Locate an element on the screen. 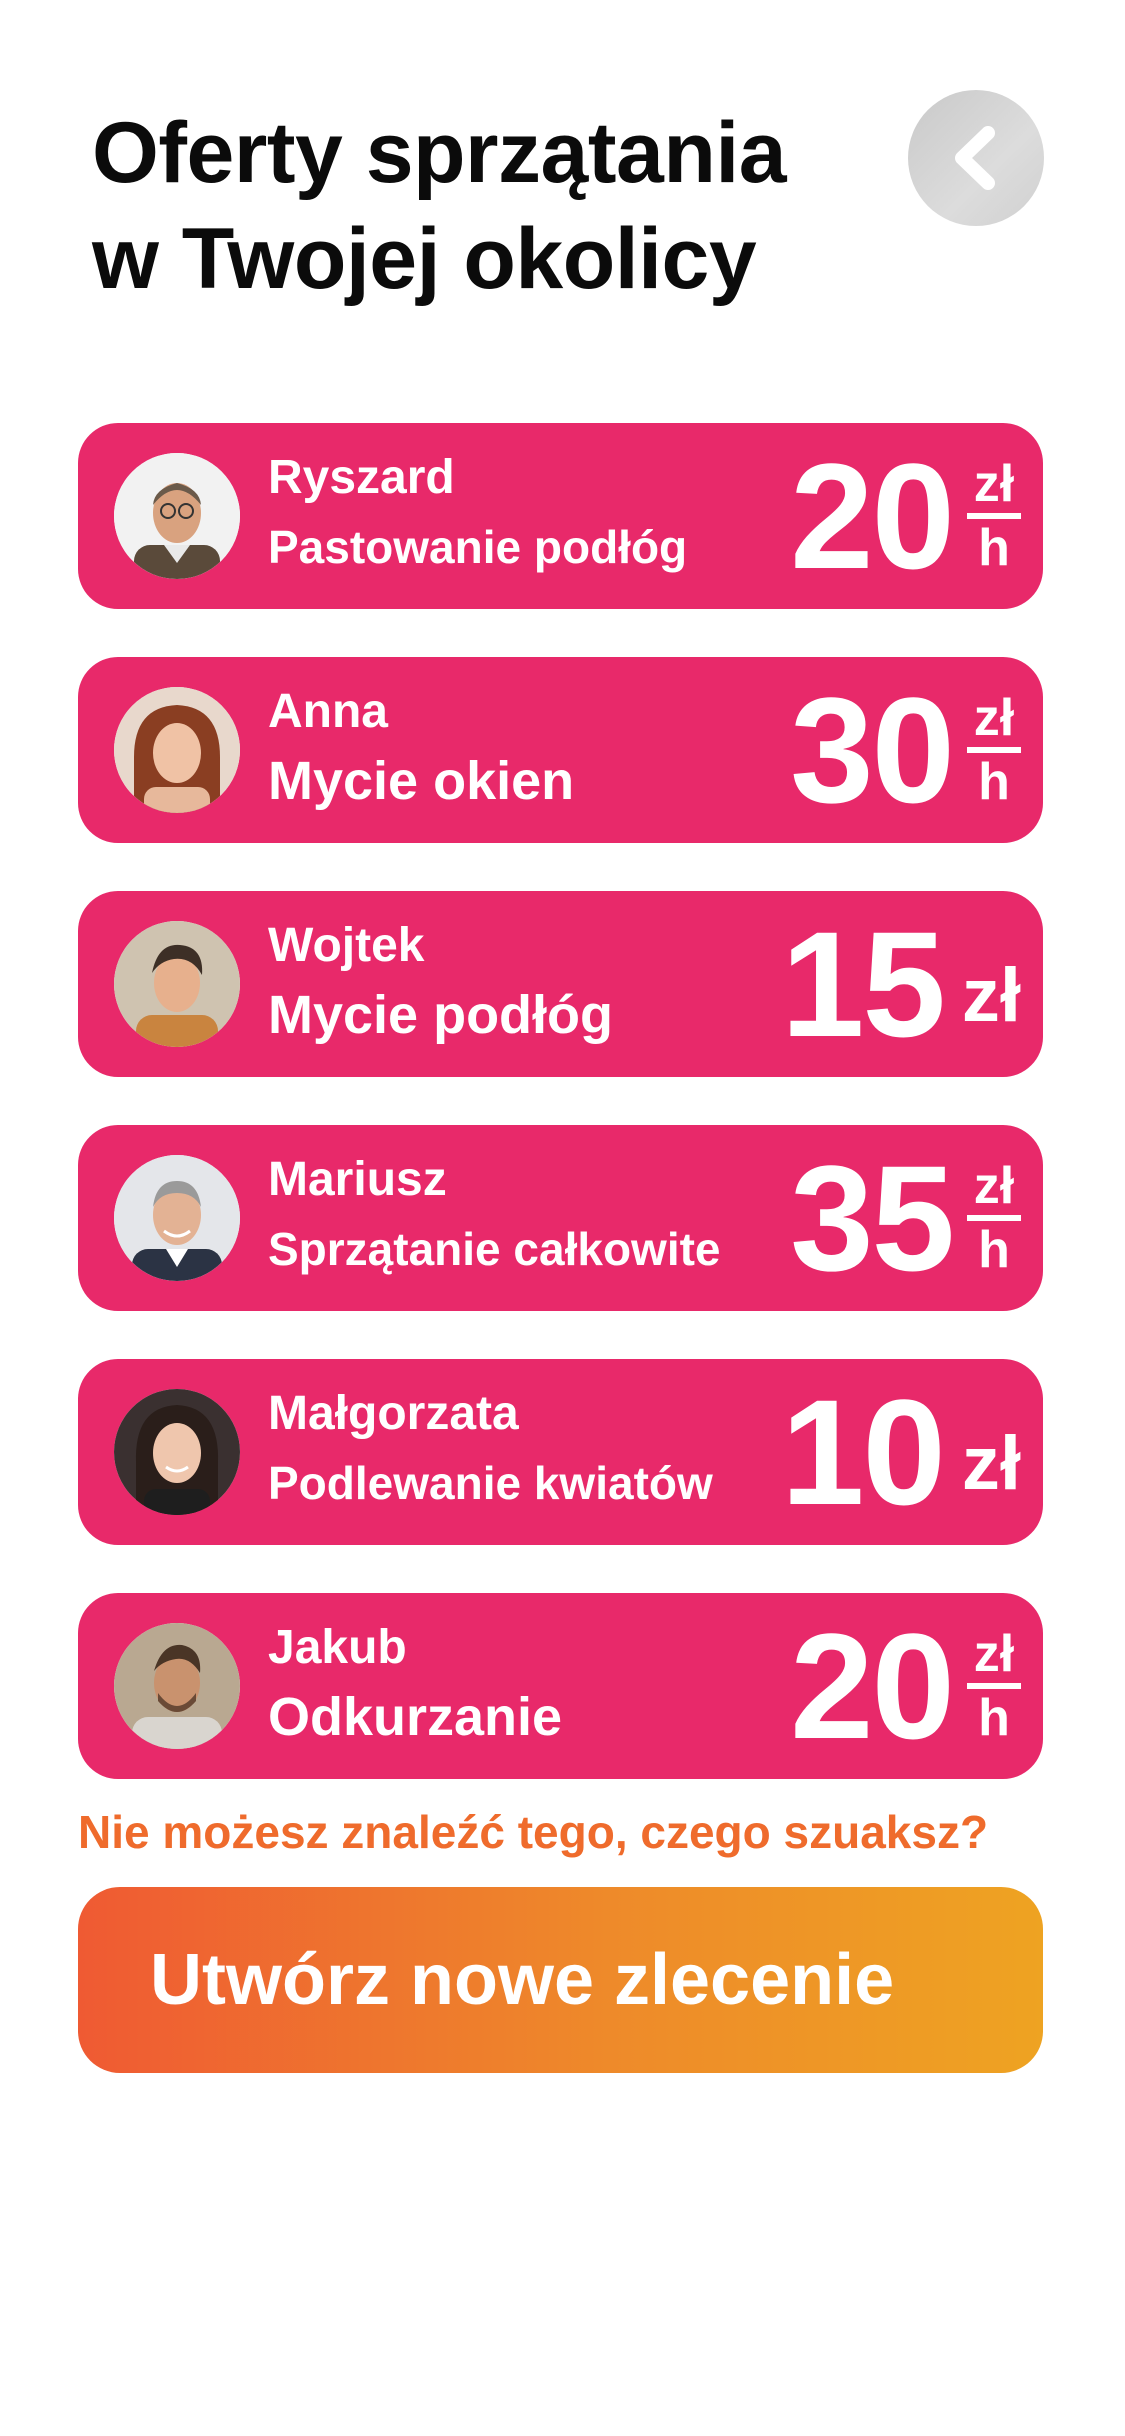  chevron-left-icon is located at coordinates (975, 158).